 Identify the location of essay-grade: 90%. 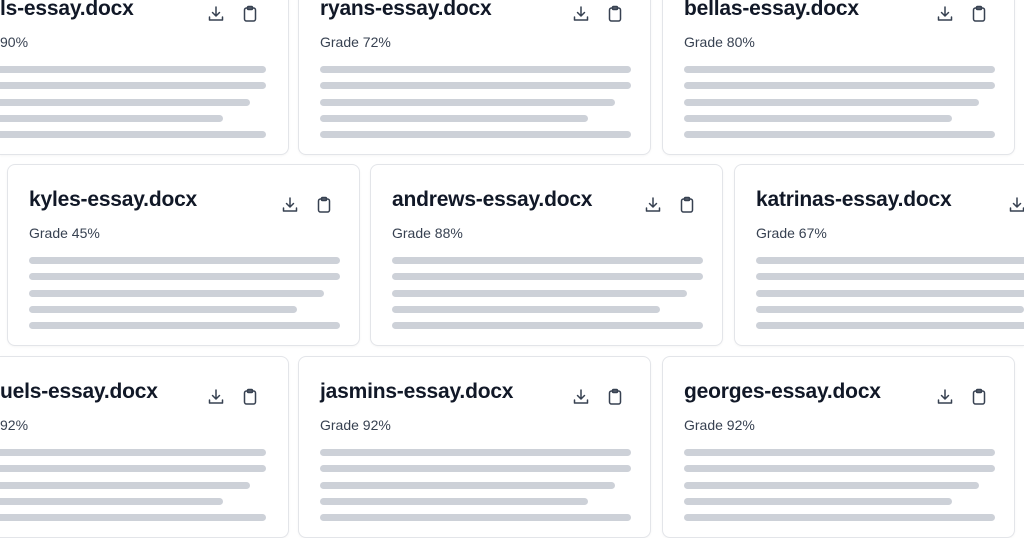
(14, 42).